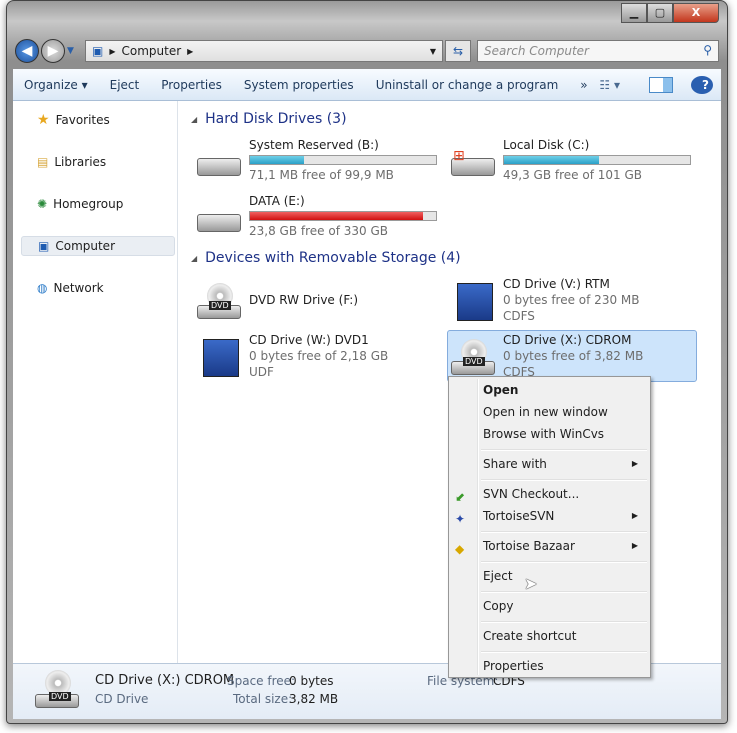 Image resolution: width=737 pixels, height=733 pixels. I want to click on tortoise-bazaar-icon: ◆, so click(460, 549).